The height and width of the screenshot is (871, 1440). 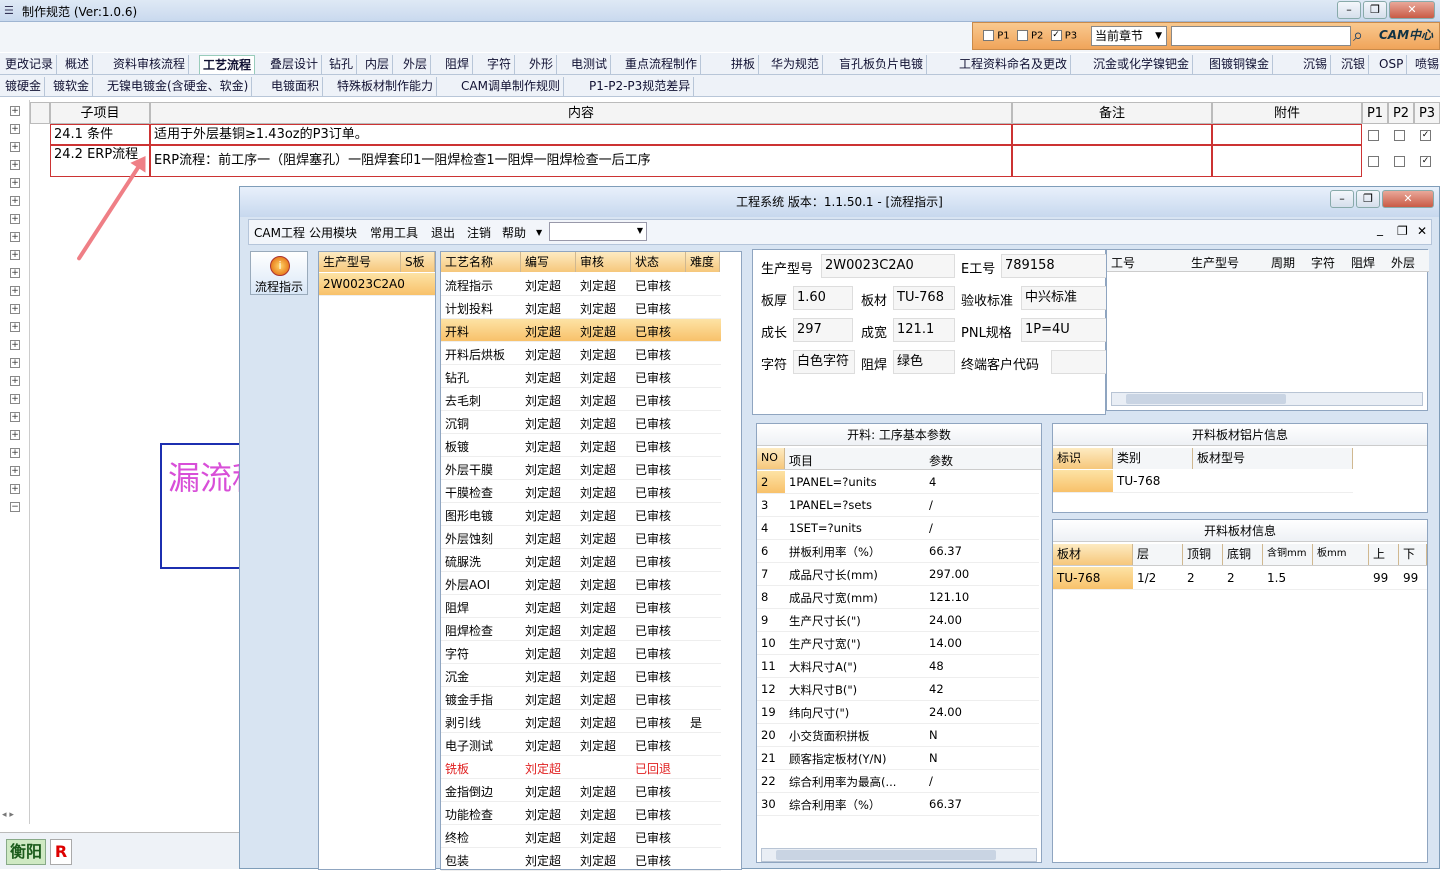 I want to click on menu-logout: 注销, so click(x=479, y=232).